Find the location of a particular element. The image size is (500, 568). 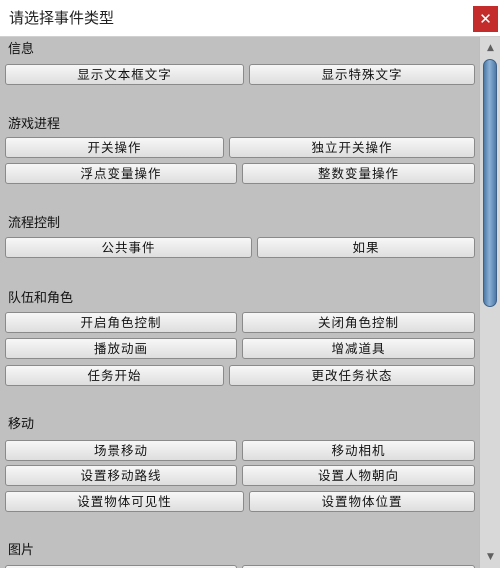

set-object-visibility-button: 设置物体可见性 is located at coordinates (124, 501).